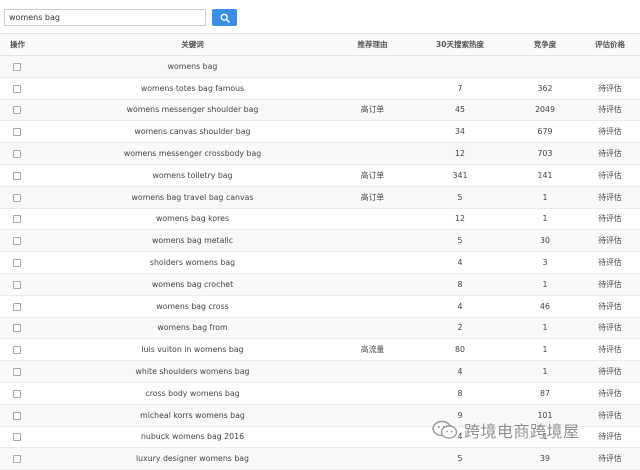 Image resolution: width=640 pixels, height=470 pixels. Describe the element at coordinates (460, 175) in the screenshot. I see `cell-heat: 341` at that location.